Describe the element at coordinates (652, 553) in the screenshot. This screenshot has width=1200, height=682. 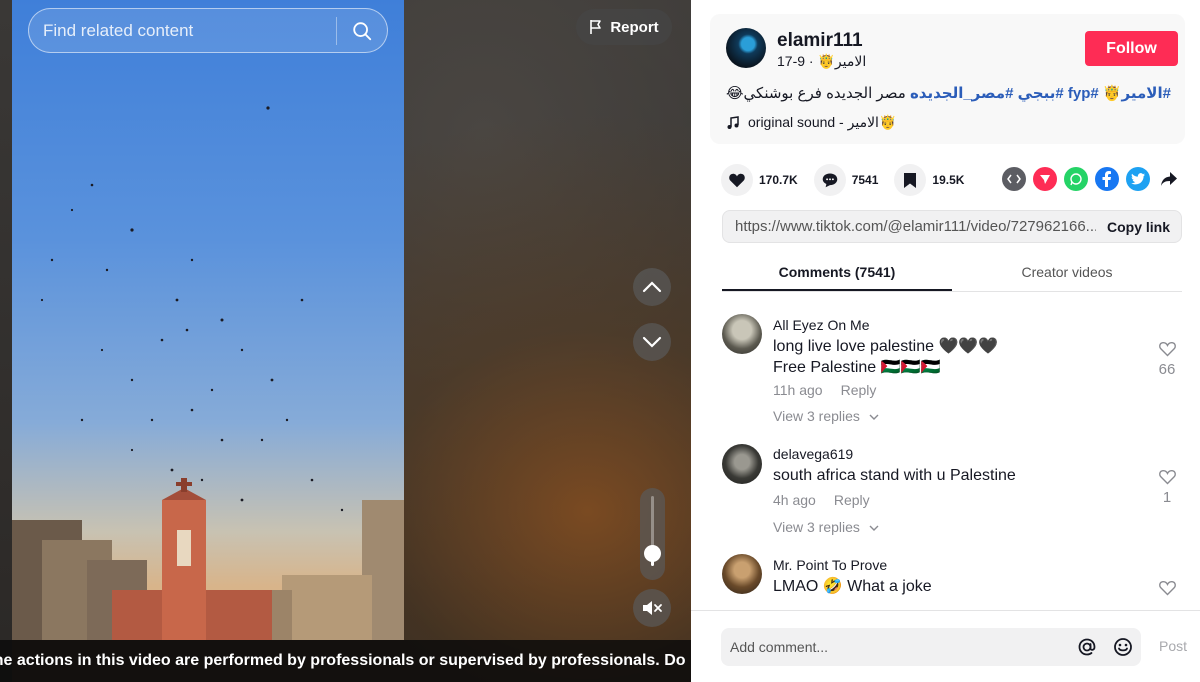
I see `volume-thumb` at that location.